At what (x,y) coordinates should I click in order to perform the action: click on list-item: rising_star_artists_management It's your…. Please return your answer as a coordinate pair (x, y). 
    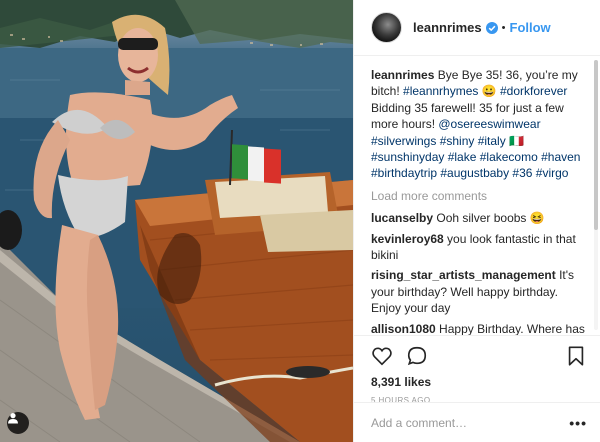
    Looking at the image, I should click on (479, 291).